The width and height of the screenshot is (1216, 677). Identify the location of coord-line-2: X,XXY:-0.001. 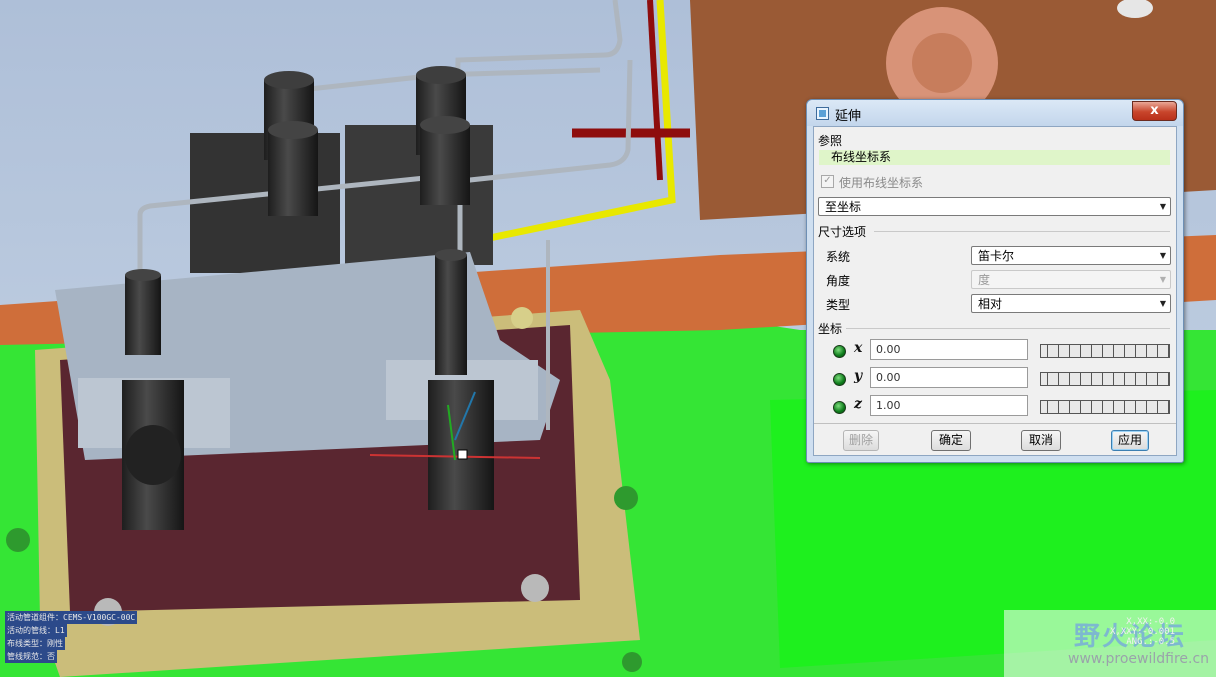
(1143, 632).